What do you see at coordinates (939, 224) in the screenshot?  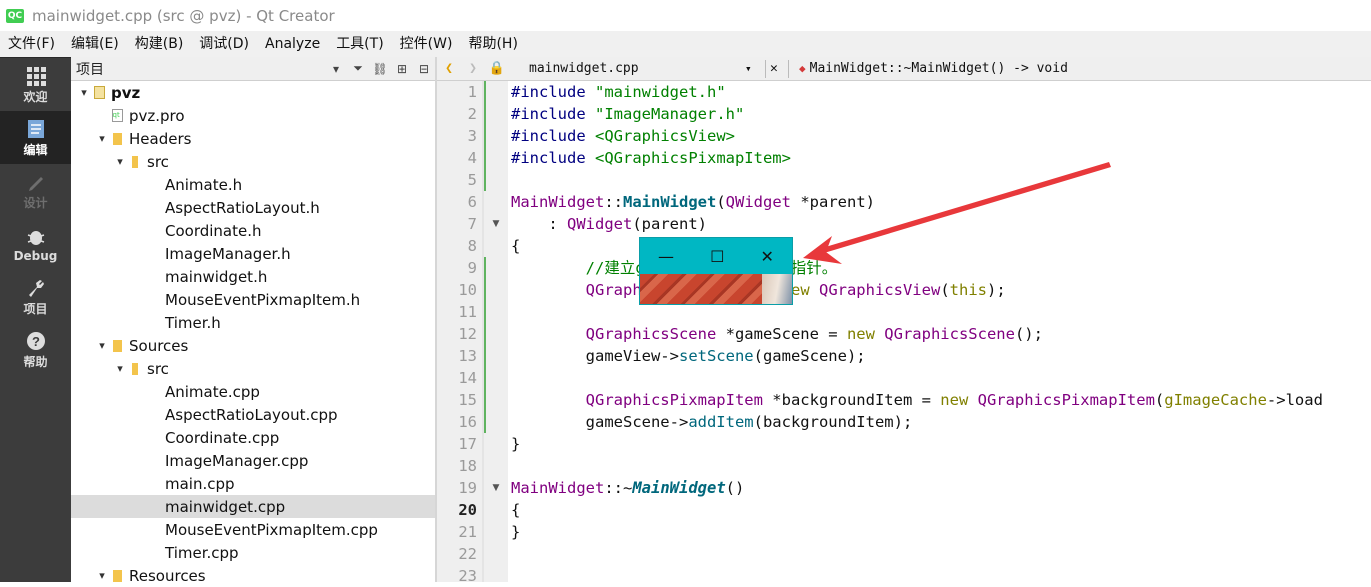 I see `code-line: : QWidget(parent)` at bounding box center [939, 224].